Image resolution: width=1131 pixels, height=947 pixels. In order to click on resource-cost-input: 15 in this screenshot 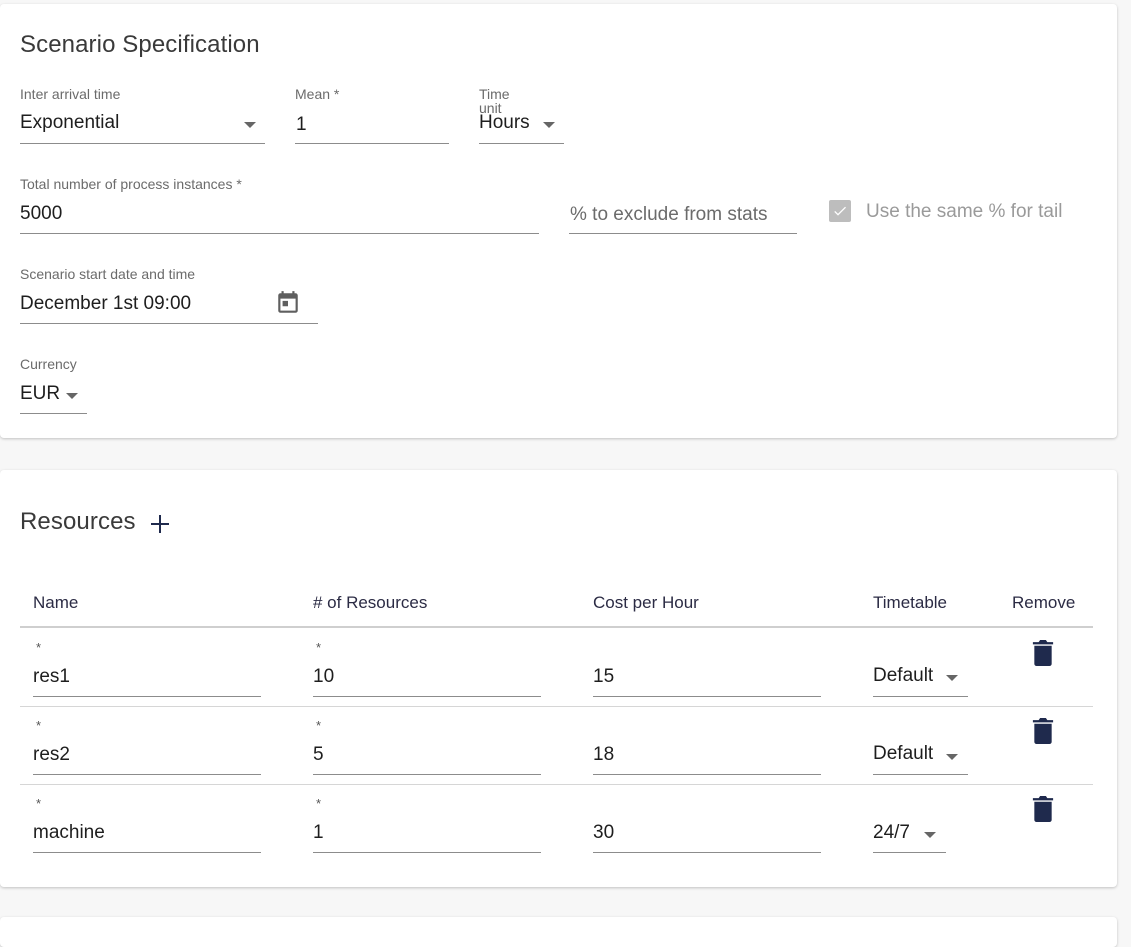, I will do `click(707, 663)`.